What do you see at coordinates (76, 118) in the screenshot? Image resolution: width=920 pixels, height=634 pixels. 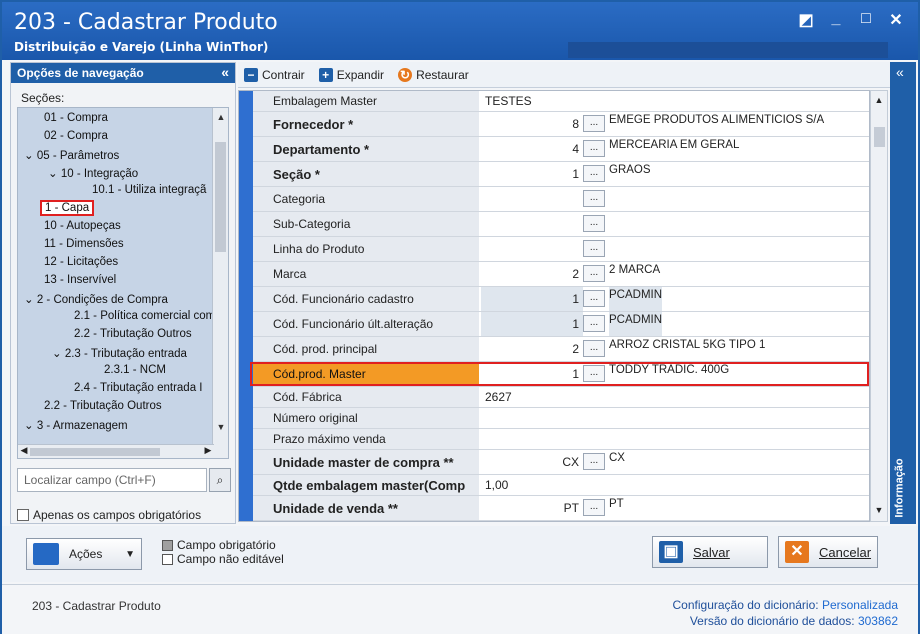 I see `tree-item: 01 - Compra` at bounding box center [76, 118].